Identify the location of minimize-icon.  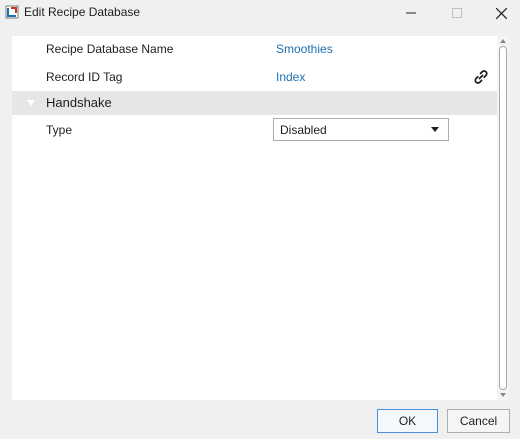
(411, 13).